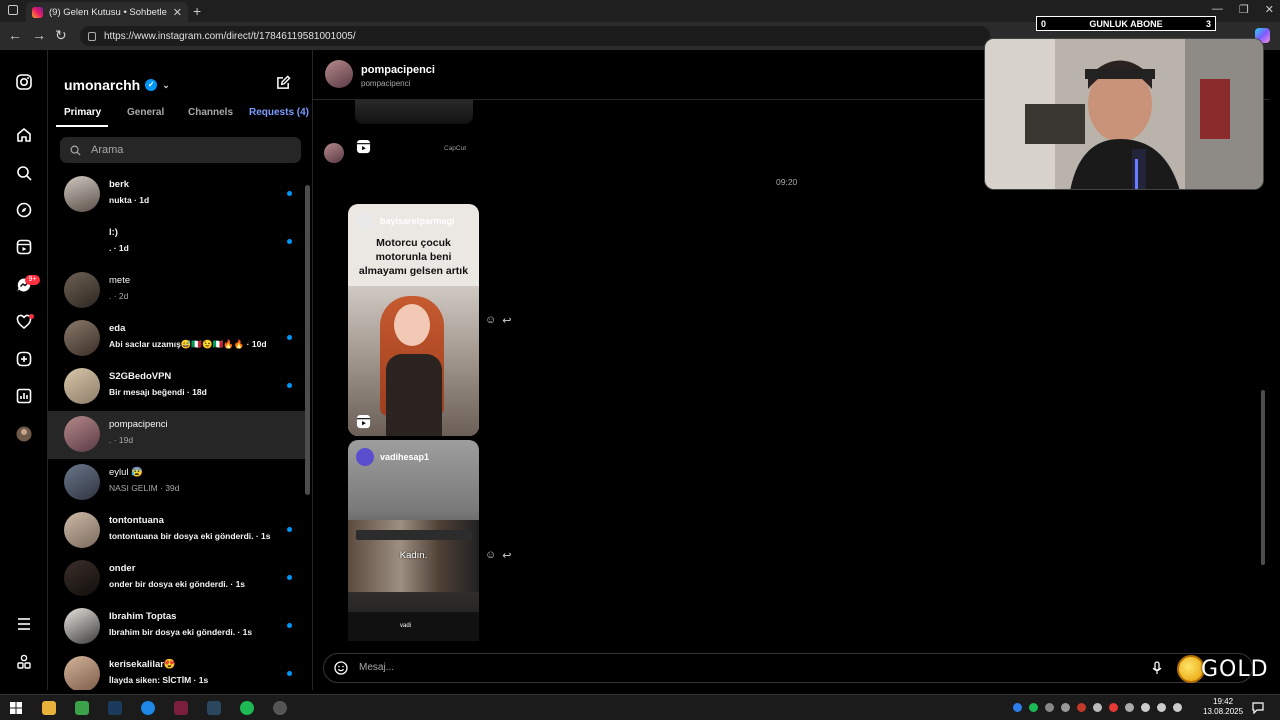 The width and height of the screenshot is (1280, 720). What do you see at coordinates (176, 579) in the screenshot?
I see `conversation-item: onder onder bir dosya eki gönderdi. · 1s` at bounding box center [176, 579].